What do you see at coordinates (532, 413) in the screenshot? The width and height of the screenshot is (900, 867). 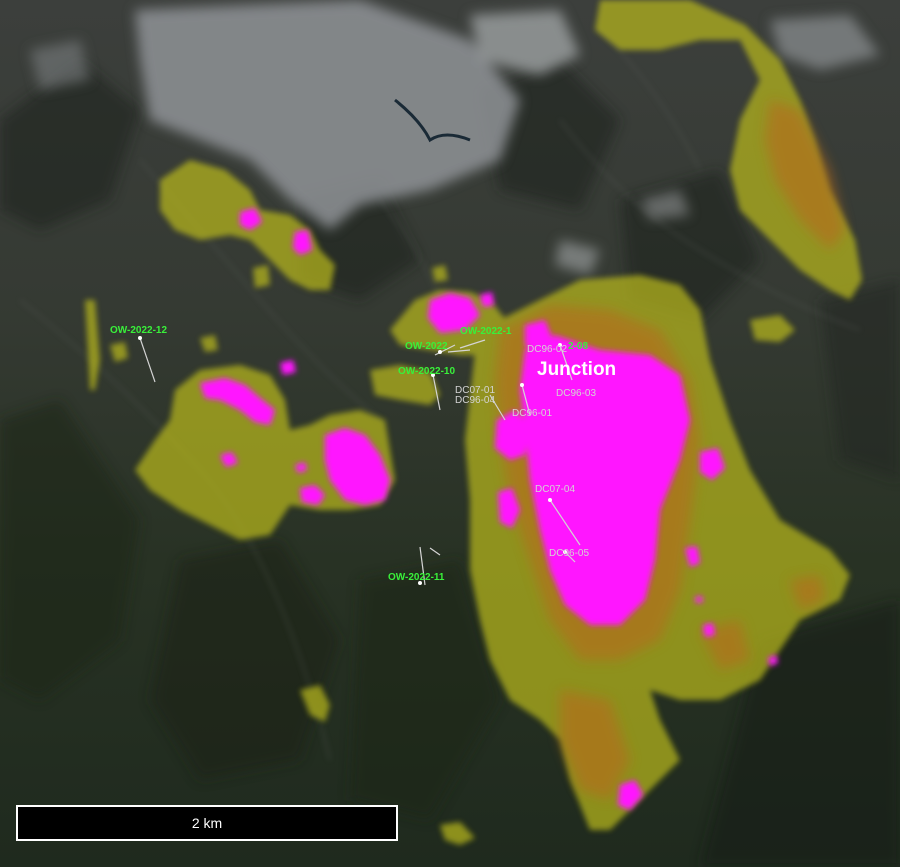 I see `drill-label-dc96-01: DC96-01` at bounding box center [532, 413].